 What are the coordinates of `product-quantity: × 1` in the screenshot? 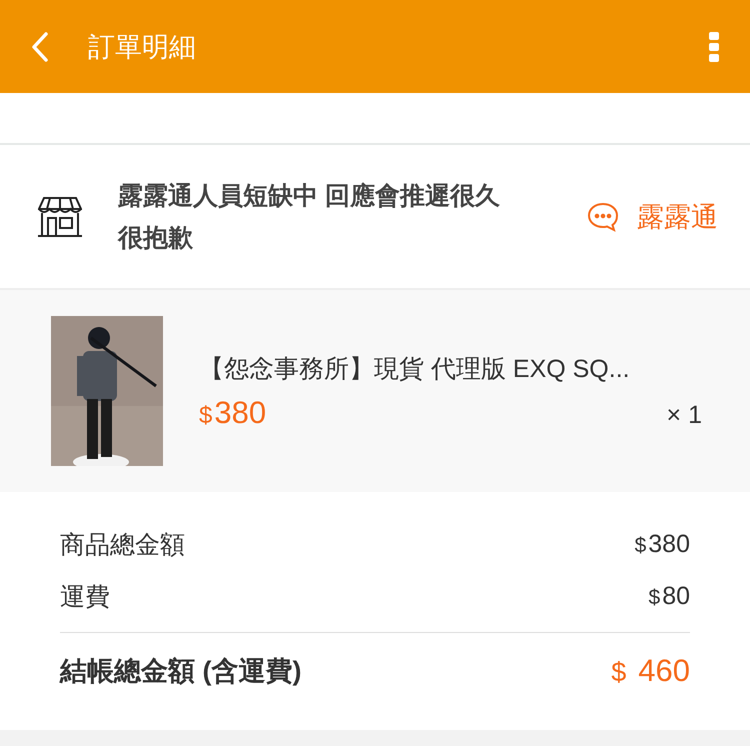 It's located at (684, 415).